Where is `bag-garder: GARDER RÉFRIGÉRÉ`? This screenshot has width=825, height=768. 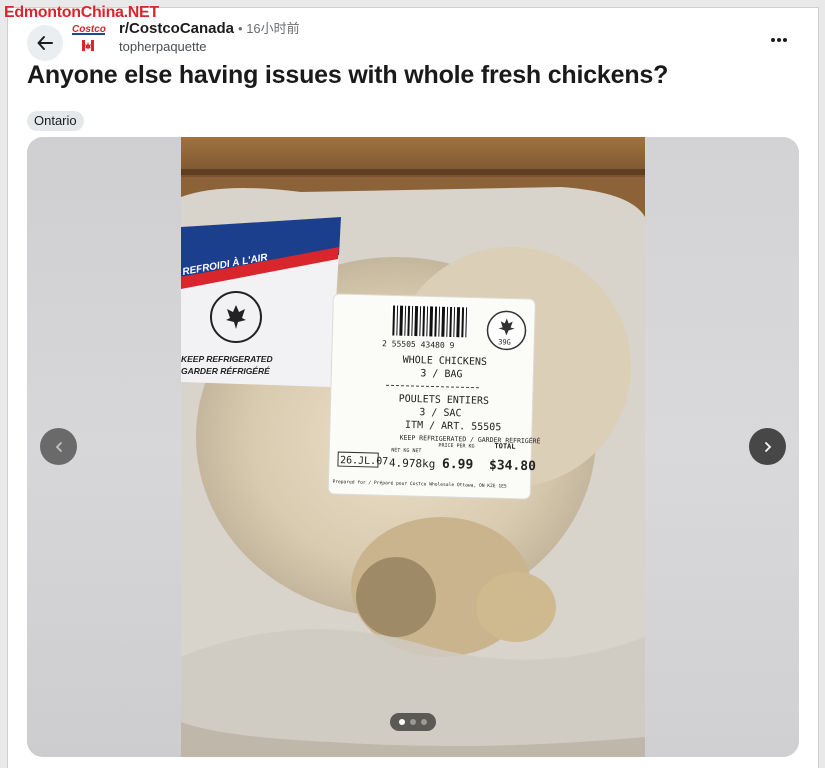
bag-garder: GARDER RÉFRIGÉRÉ is located at coordinates (225, 371).